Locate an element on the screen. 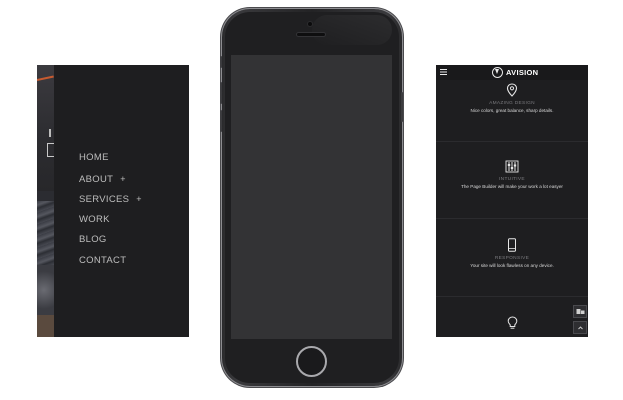 The height and width of the screenshot is (400, 623). menu-item-label: WORK is located at coordinates (94, 219).